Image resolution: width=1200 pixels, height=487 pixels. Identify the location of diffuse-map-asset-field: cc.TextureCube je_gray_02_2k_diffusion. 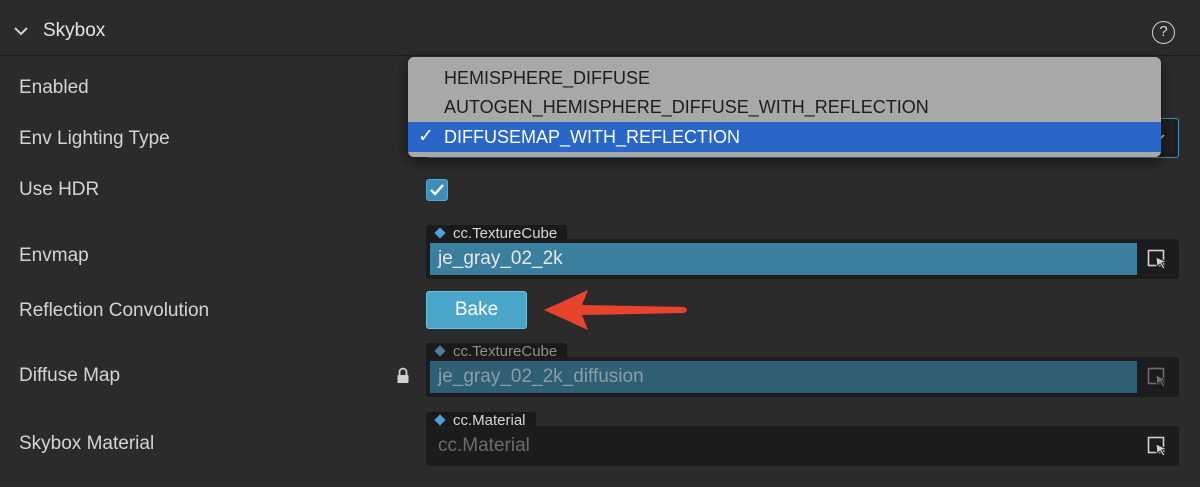
(802, 370).